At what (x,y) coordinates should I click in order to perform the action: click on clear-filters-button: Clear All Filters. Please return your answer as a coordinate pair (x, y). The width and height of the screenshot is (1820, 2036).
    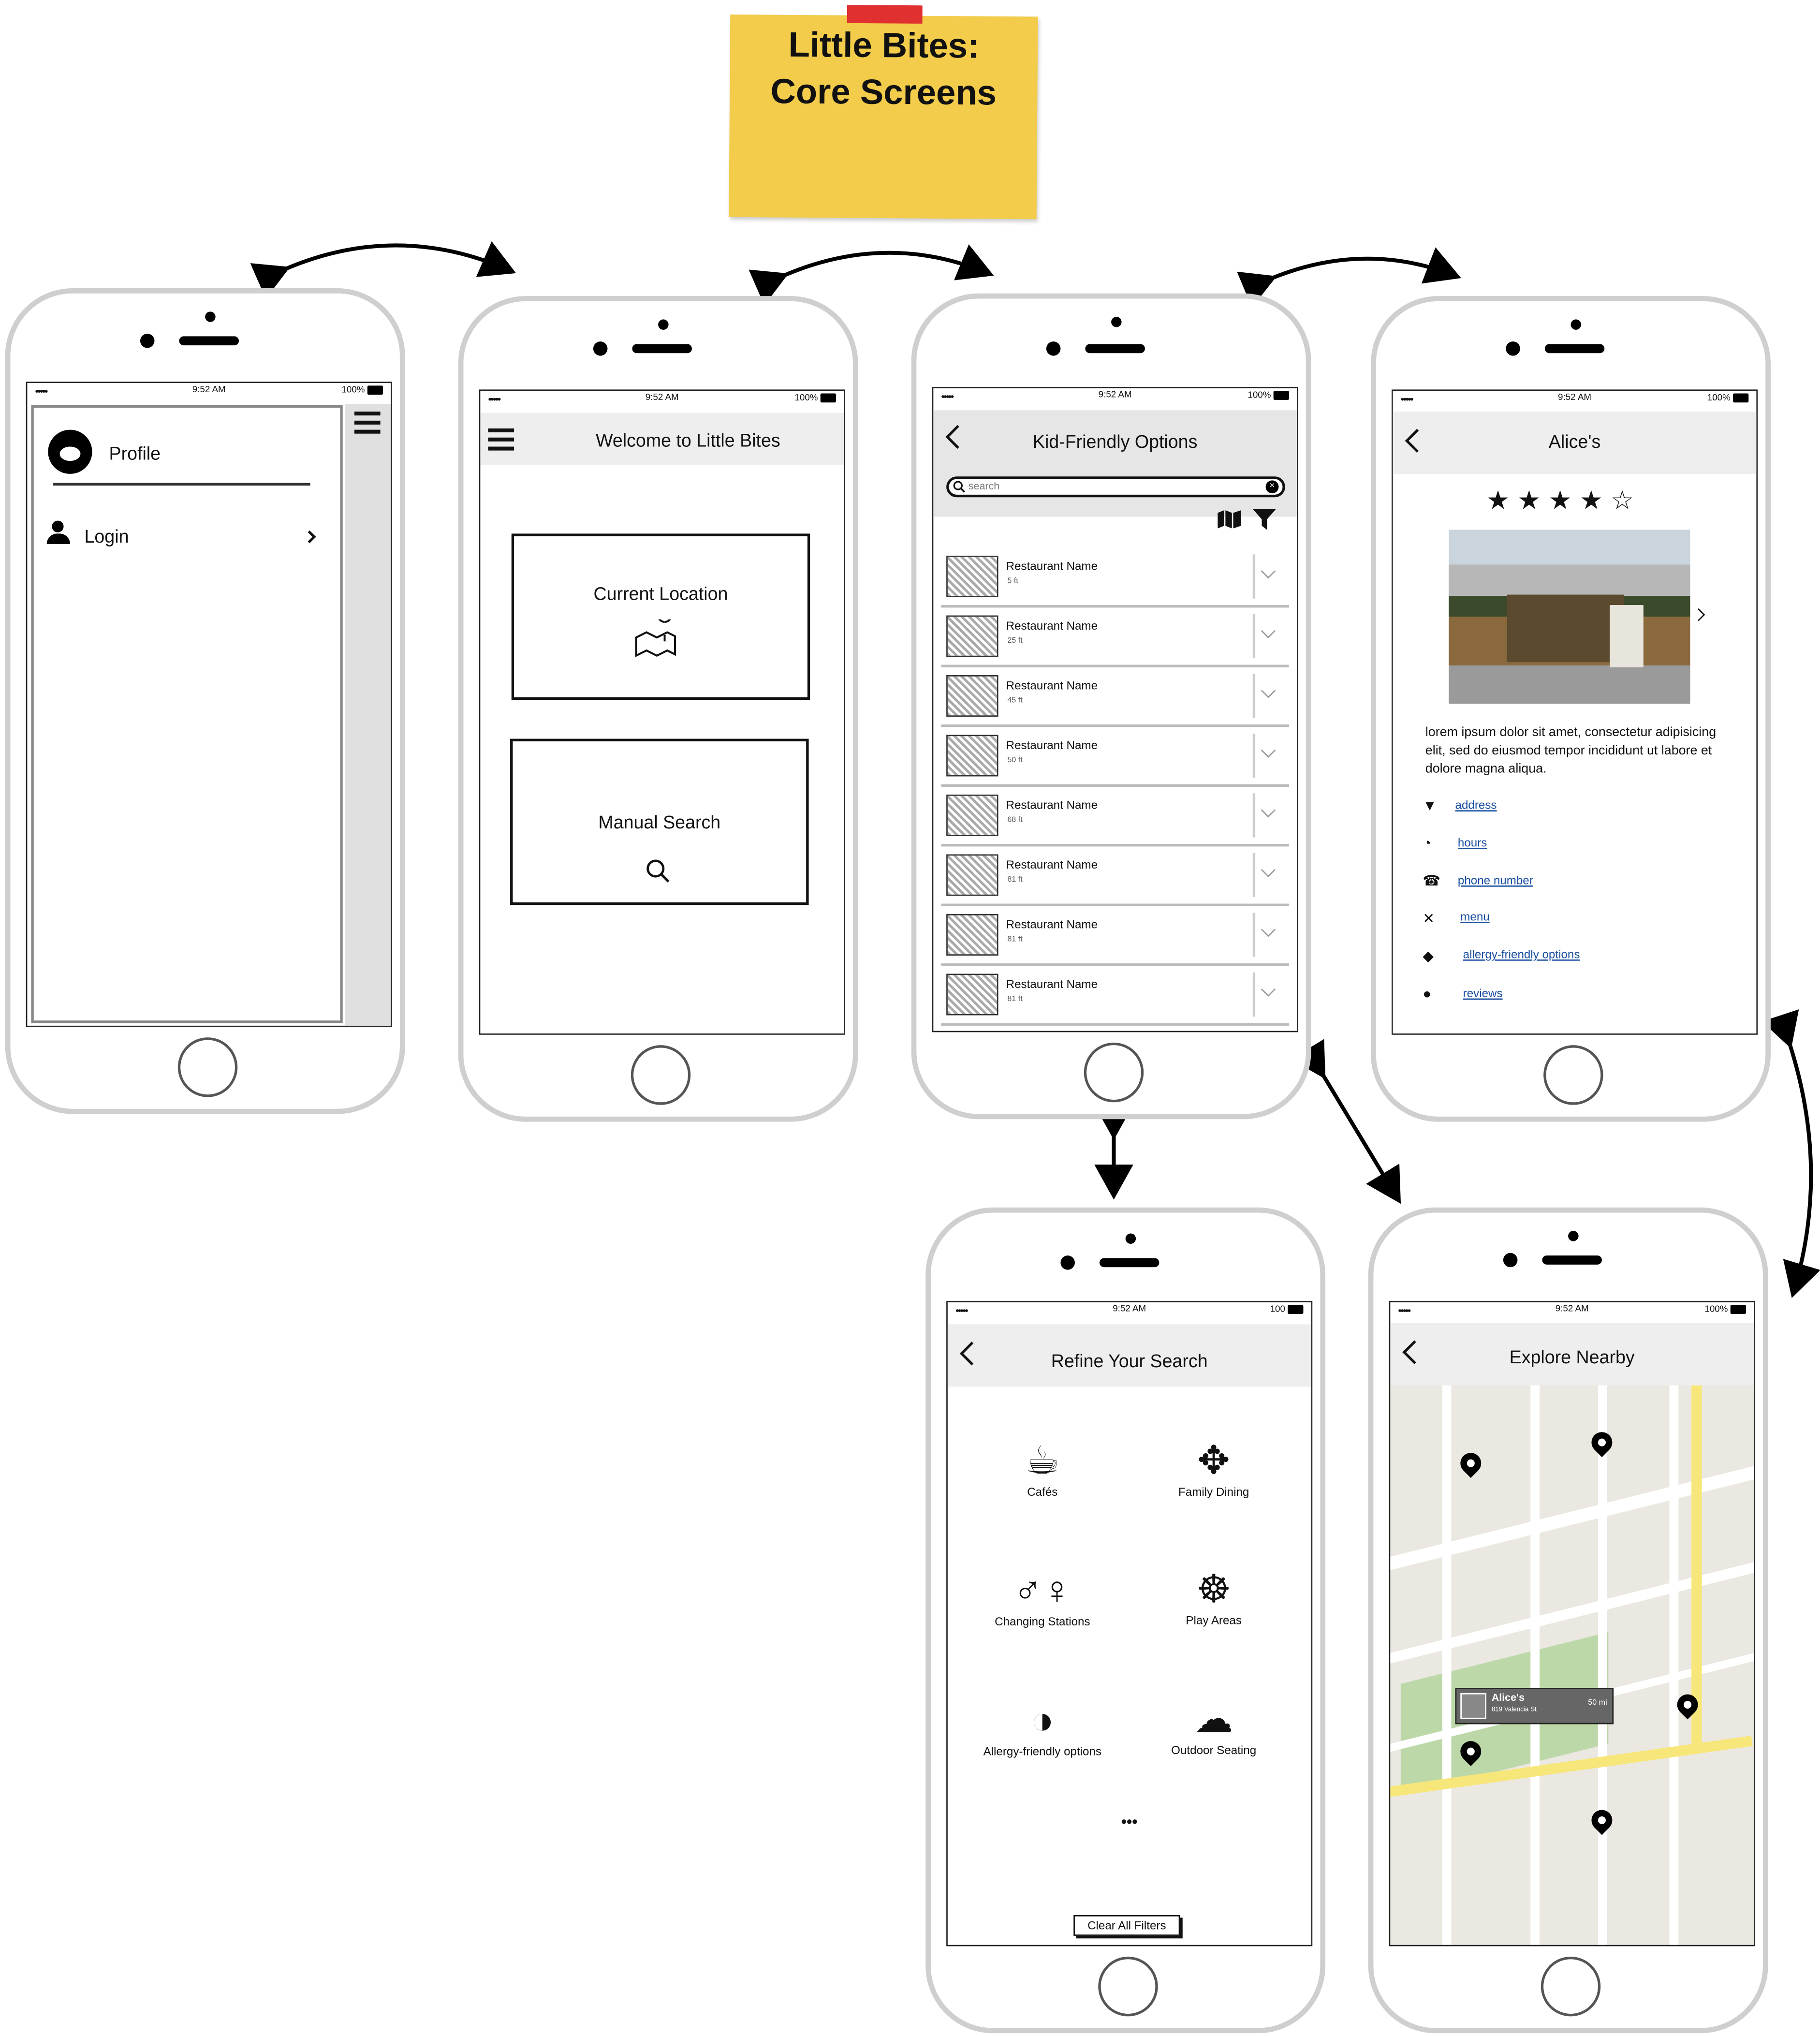
    Looking at the image, I should click on (1127, 1925).